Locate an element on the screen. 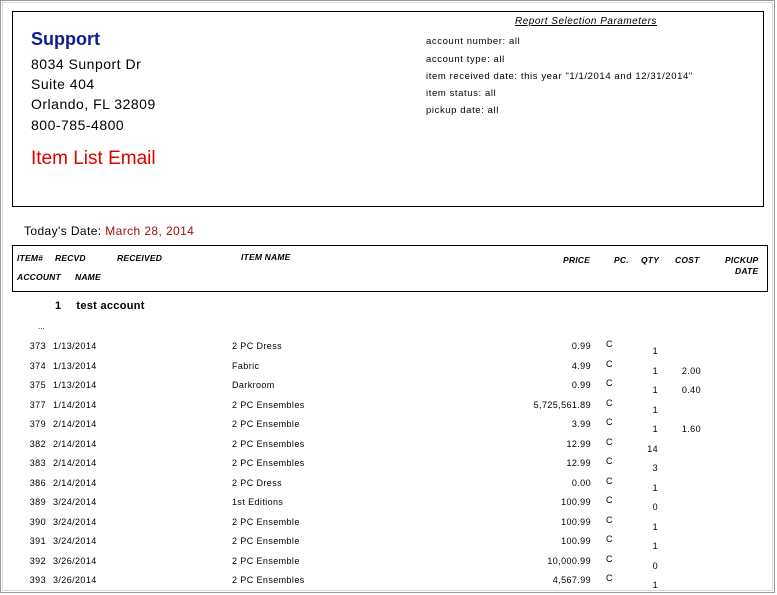 The image size is (777, 595). table-row: 392 3/26/2014 2 PC Ensemble 10,000.99 C 0 is located at coordinates (388, 564).